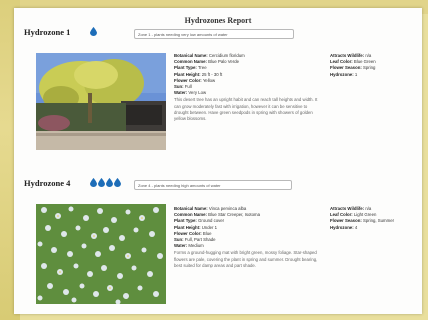  What do you see at coordinates (189, 246) in the screenshot?
I see `detail-row: Water: Medium` at bounding box center [189, 246].